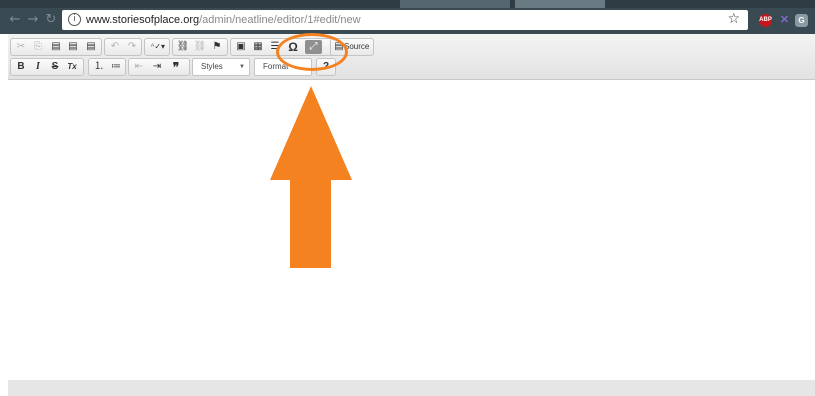  I want to click on spellcheck-group: ᴬ✓▾, so click(157, 47).